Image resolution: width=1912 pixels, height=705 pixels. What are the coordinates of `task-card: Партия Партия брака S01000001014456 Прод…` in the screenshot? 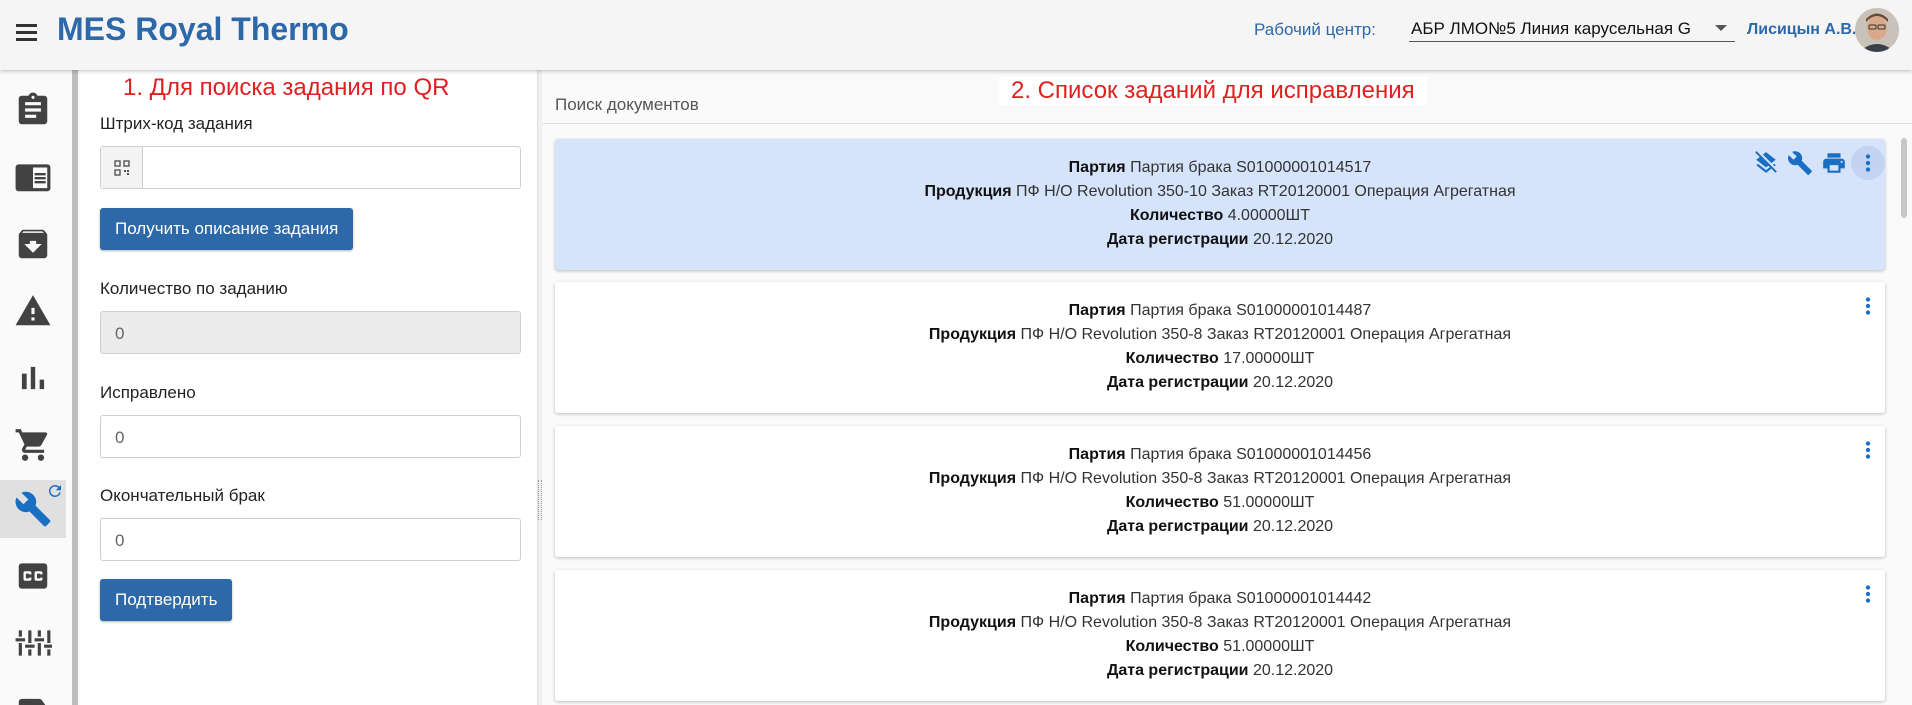 It's located at (1220, 491).